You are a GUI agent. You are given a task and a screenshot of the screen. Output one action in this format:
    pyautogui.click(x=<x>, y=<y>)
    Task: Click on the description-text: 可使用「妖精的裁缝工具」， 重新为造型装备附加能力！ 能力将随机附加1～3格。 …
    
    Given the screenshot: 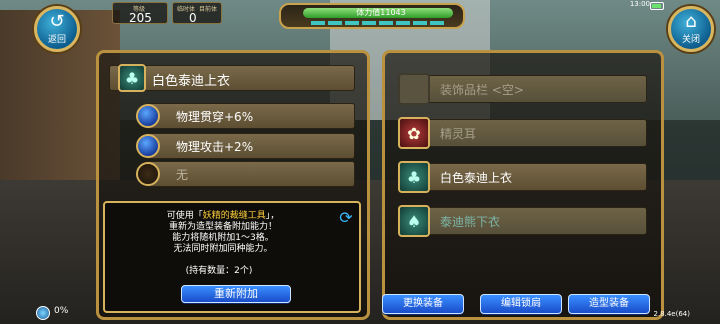 What is the action you would take?
    pyautogui.click(x=223, y=232)
    